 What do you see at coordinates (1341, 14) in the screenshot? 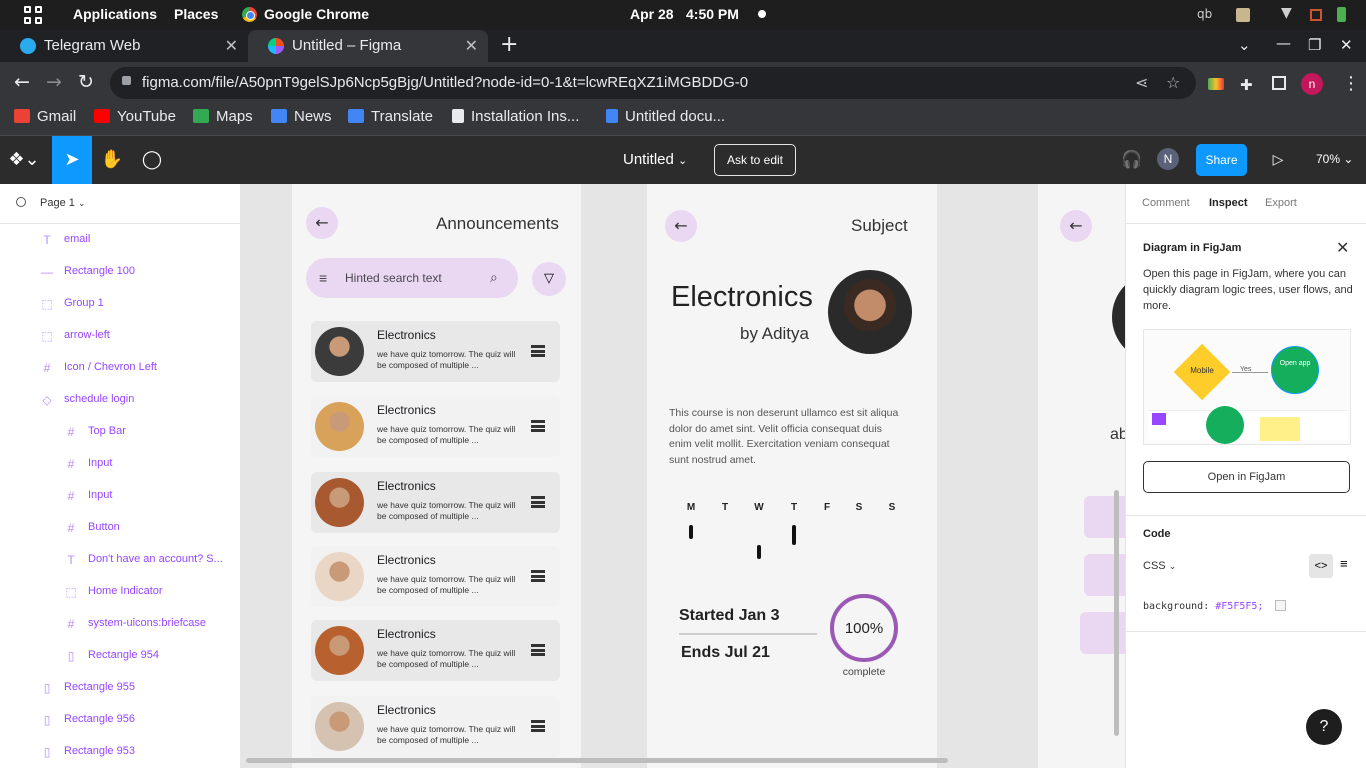
I see `battery-icon` at bounding box center [1341, 14].